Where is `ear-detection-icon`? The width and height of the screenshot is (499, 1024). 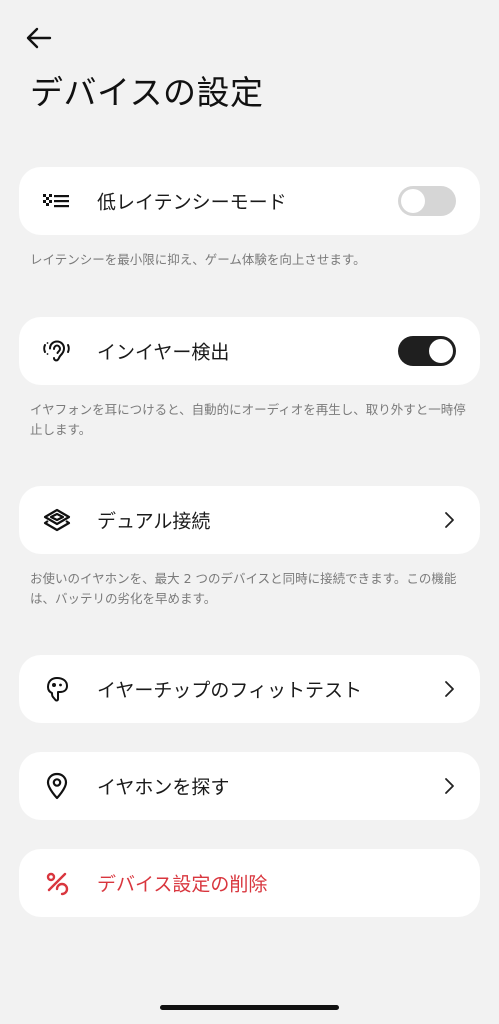
ear-detection-icon is located at coordinates (57, 351).